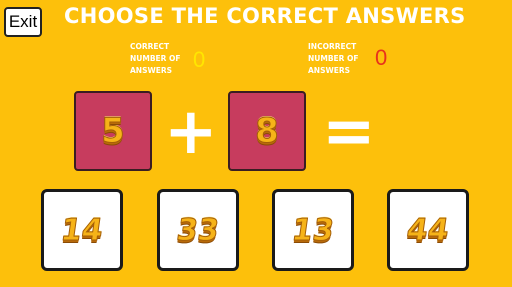 This screenshot has height=287, width=512. Describe the element at coordinates (23, 22) in the screenshot. I see `exit-button: Exit` at that location.